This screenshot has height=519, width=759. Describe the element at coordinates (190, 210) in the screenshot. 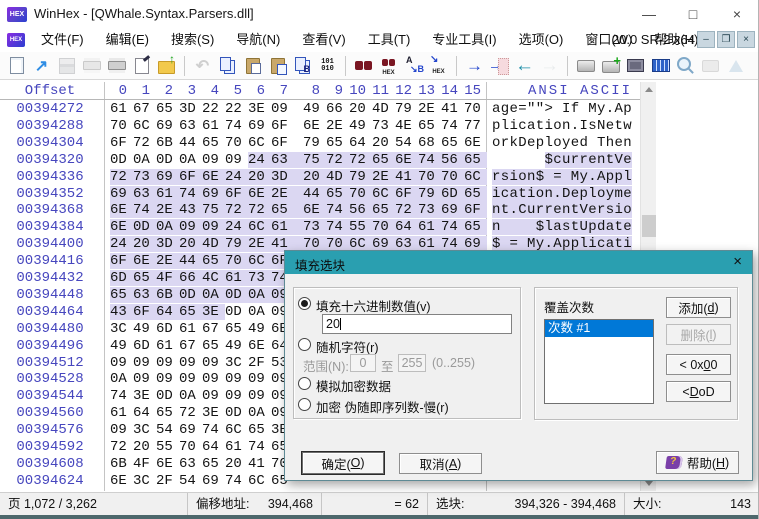

I see `hex-byte: 43` at that location.